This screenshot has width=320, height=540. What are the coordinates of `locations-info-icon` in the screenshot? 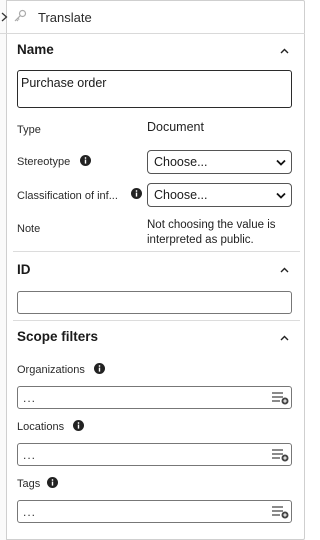 It's located at (78, 425).